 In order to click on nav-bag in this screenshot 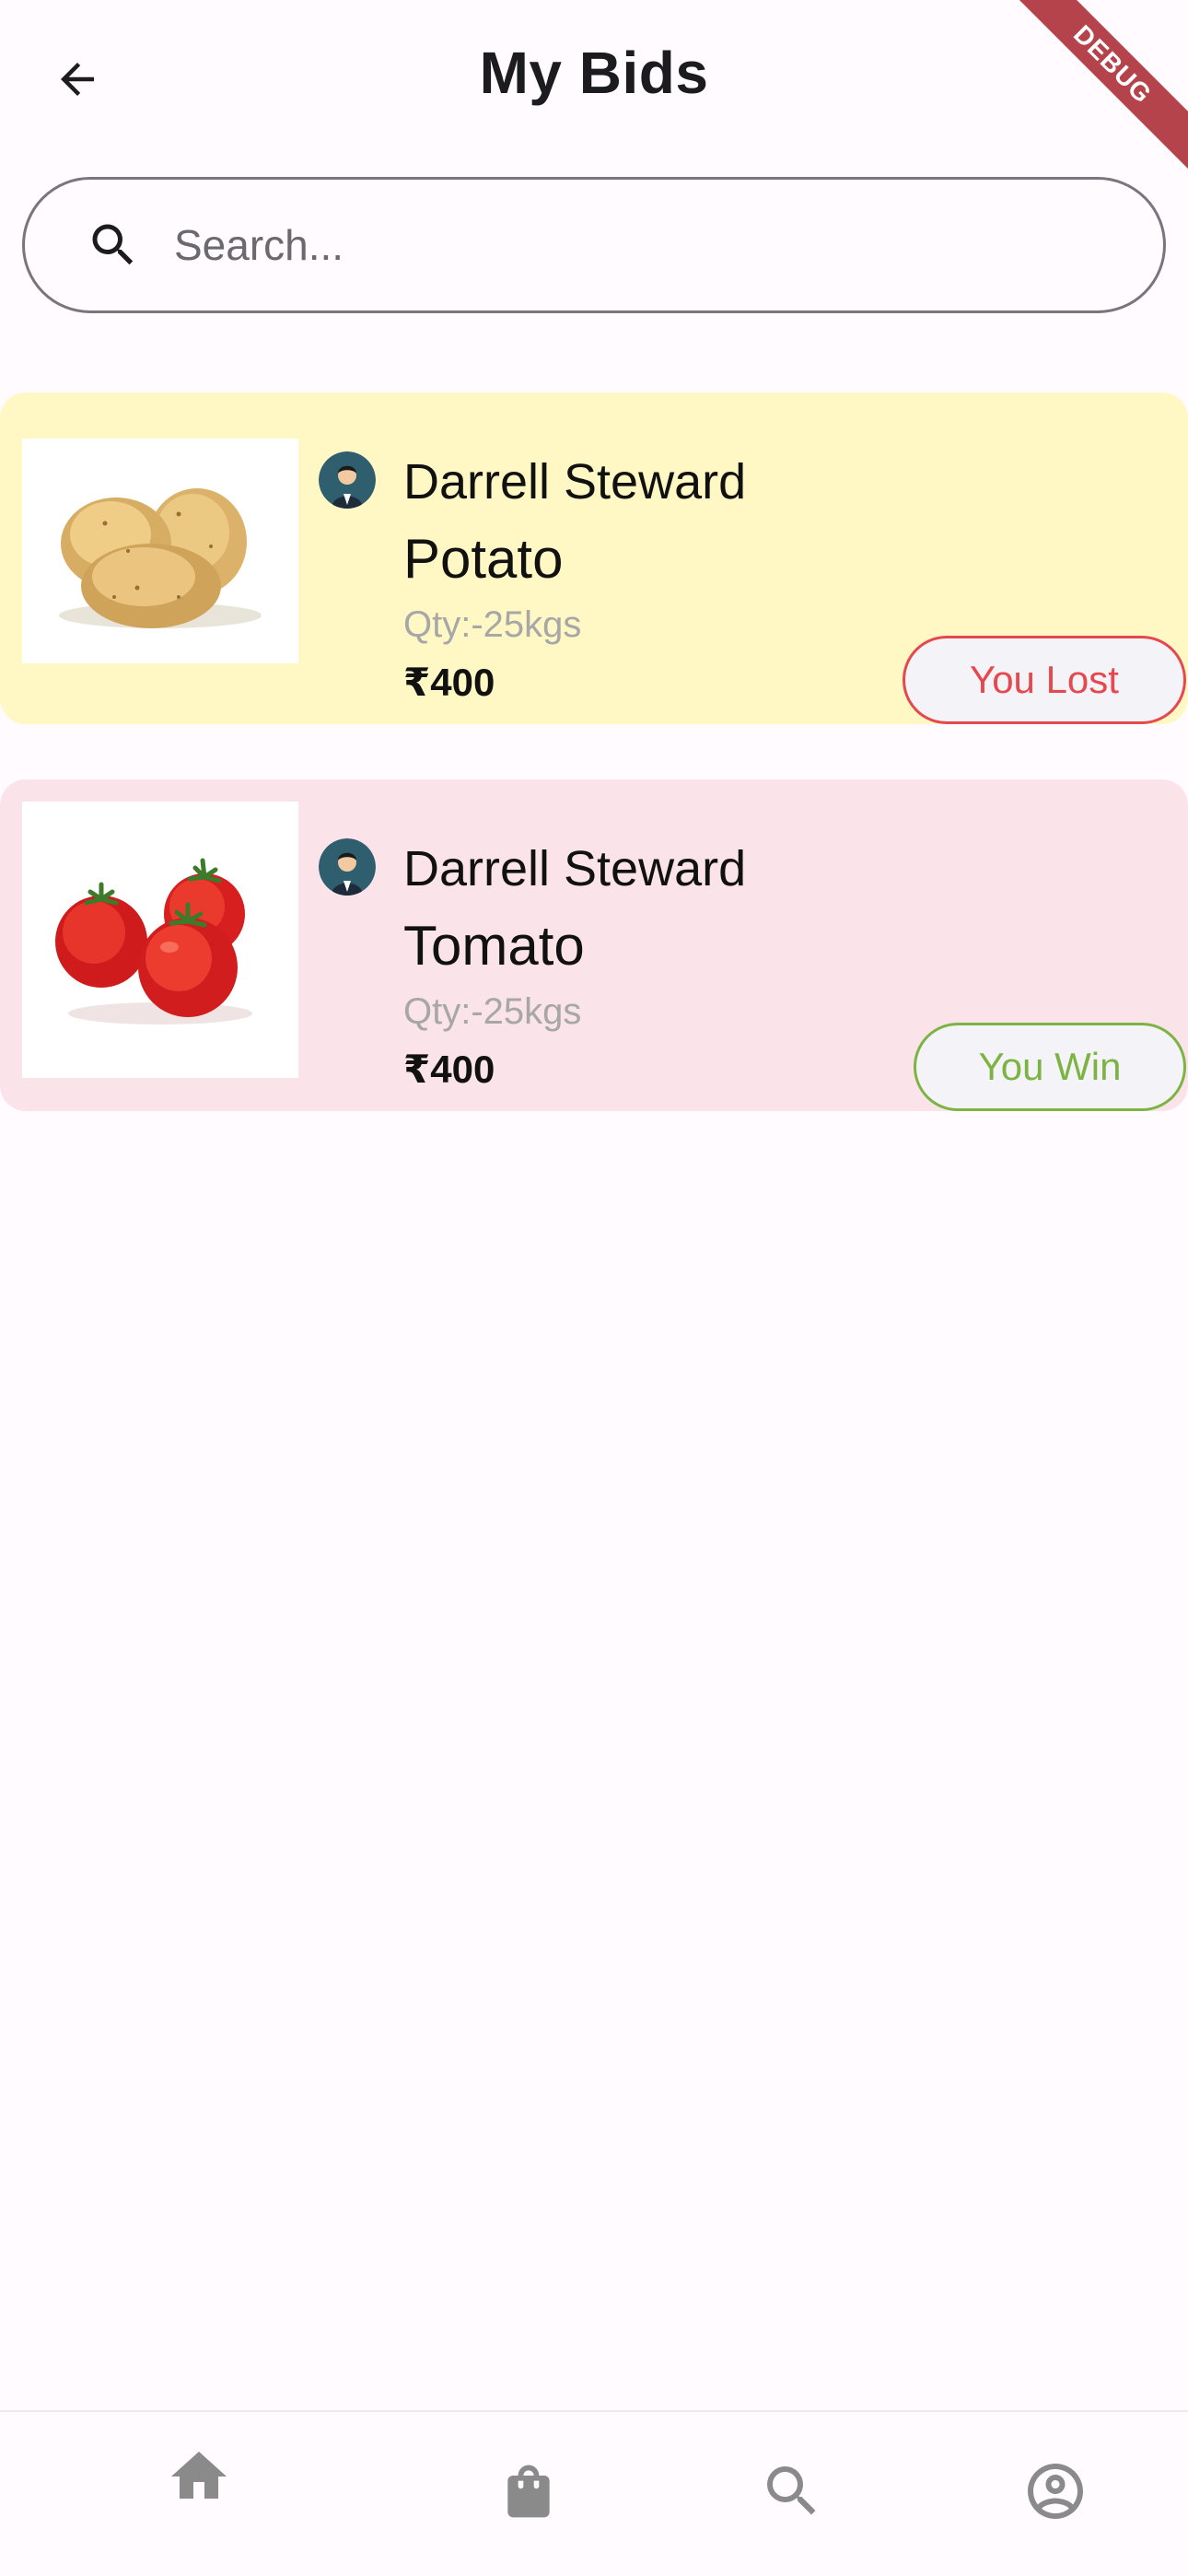, I will do `click(528, 2491)`.